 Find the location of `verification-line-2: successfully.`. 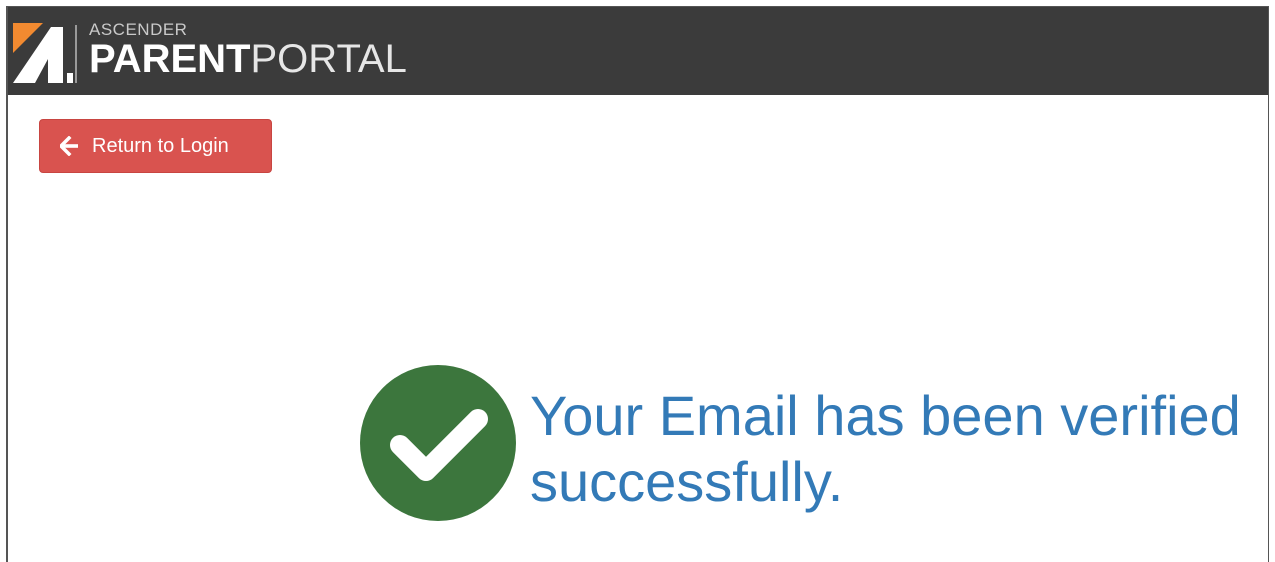

verification-line-2: successfully. is located at coordinates (687, 481).